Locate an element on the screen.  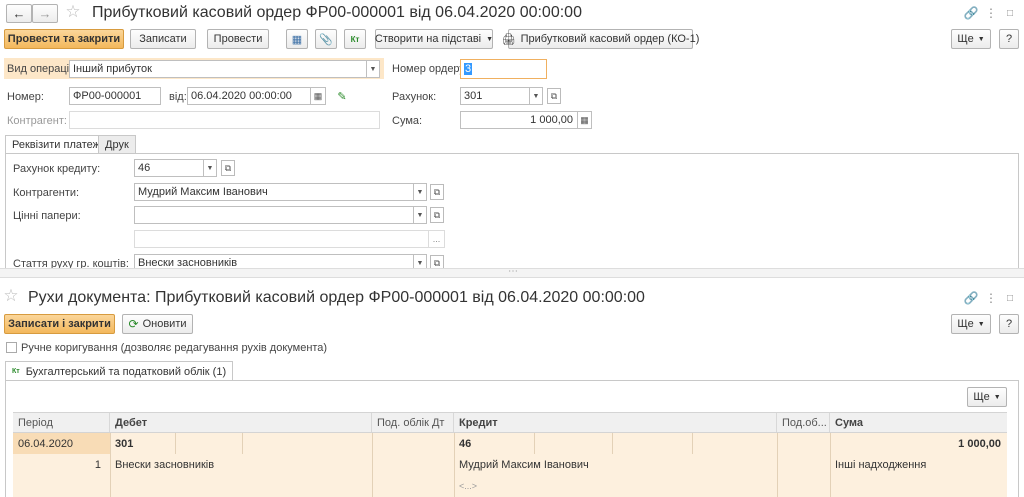
credit-account-dropdown-button: ▼ is located at coordinates (210, 168).